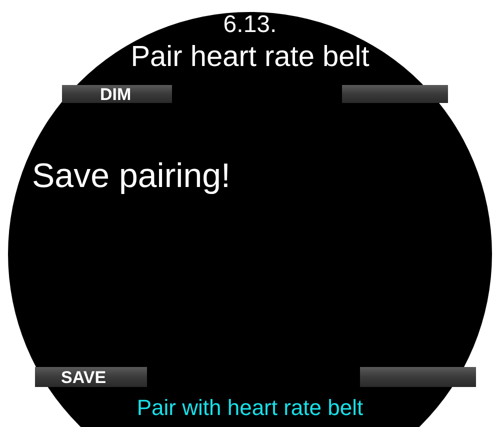 The height and width of the screenshot is (427, 500). Describe the element at coordinates (250, 57) in the screenshot. I see `screen-title: Pair heart rate belt` at that location.